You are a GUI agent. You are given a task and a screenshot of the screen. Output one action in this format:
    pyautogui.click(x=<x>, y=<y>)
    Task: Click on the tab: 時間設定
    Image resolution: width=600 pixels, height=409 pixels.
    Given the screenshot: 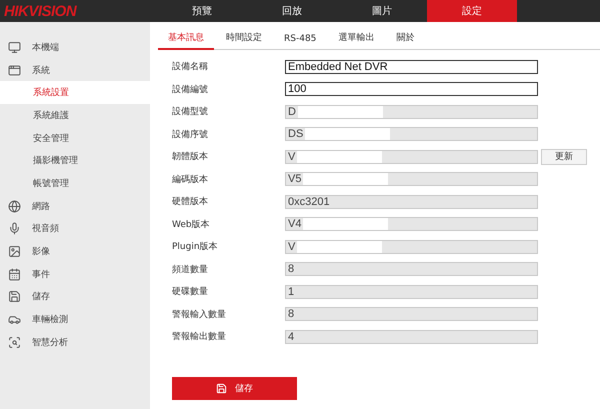 What is the action you would take?
    pyautogui.click(x=244, y=40)
    